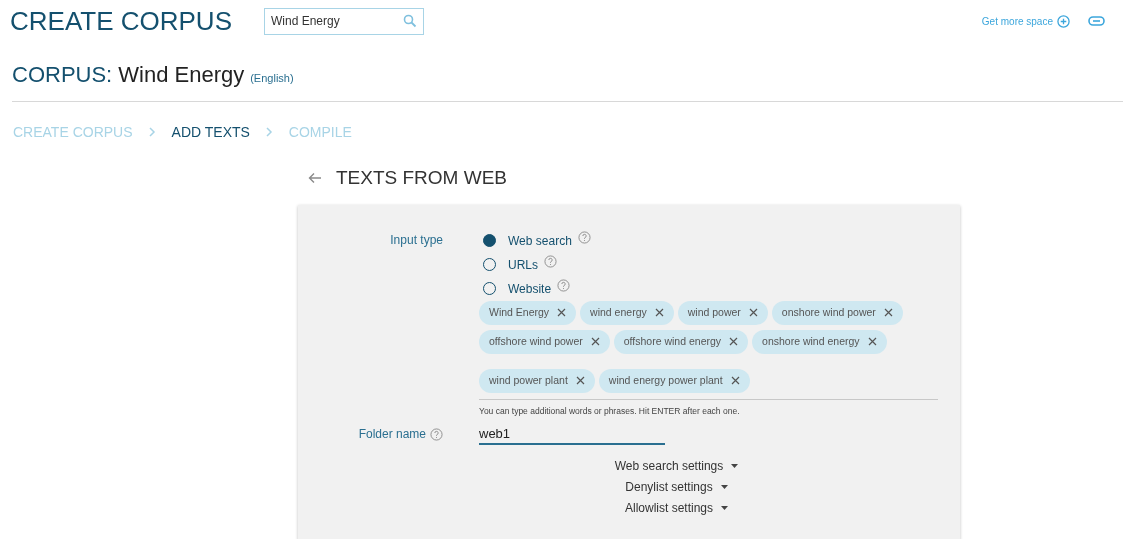 The image size is (1135, 539). What do you see at coordinates (627, 312) in the screenshot?
I see `keyword-chip: wind energy` at bounding box center [627, 312].